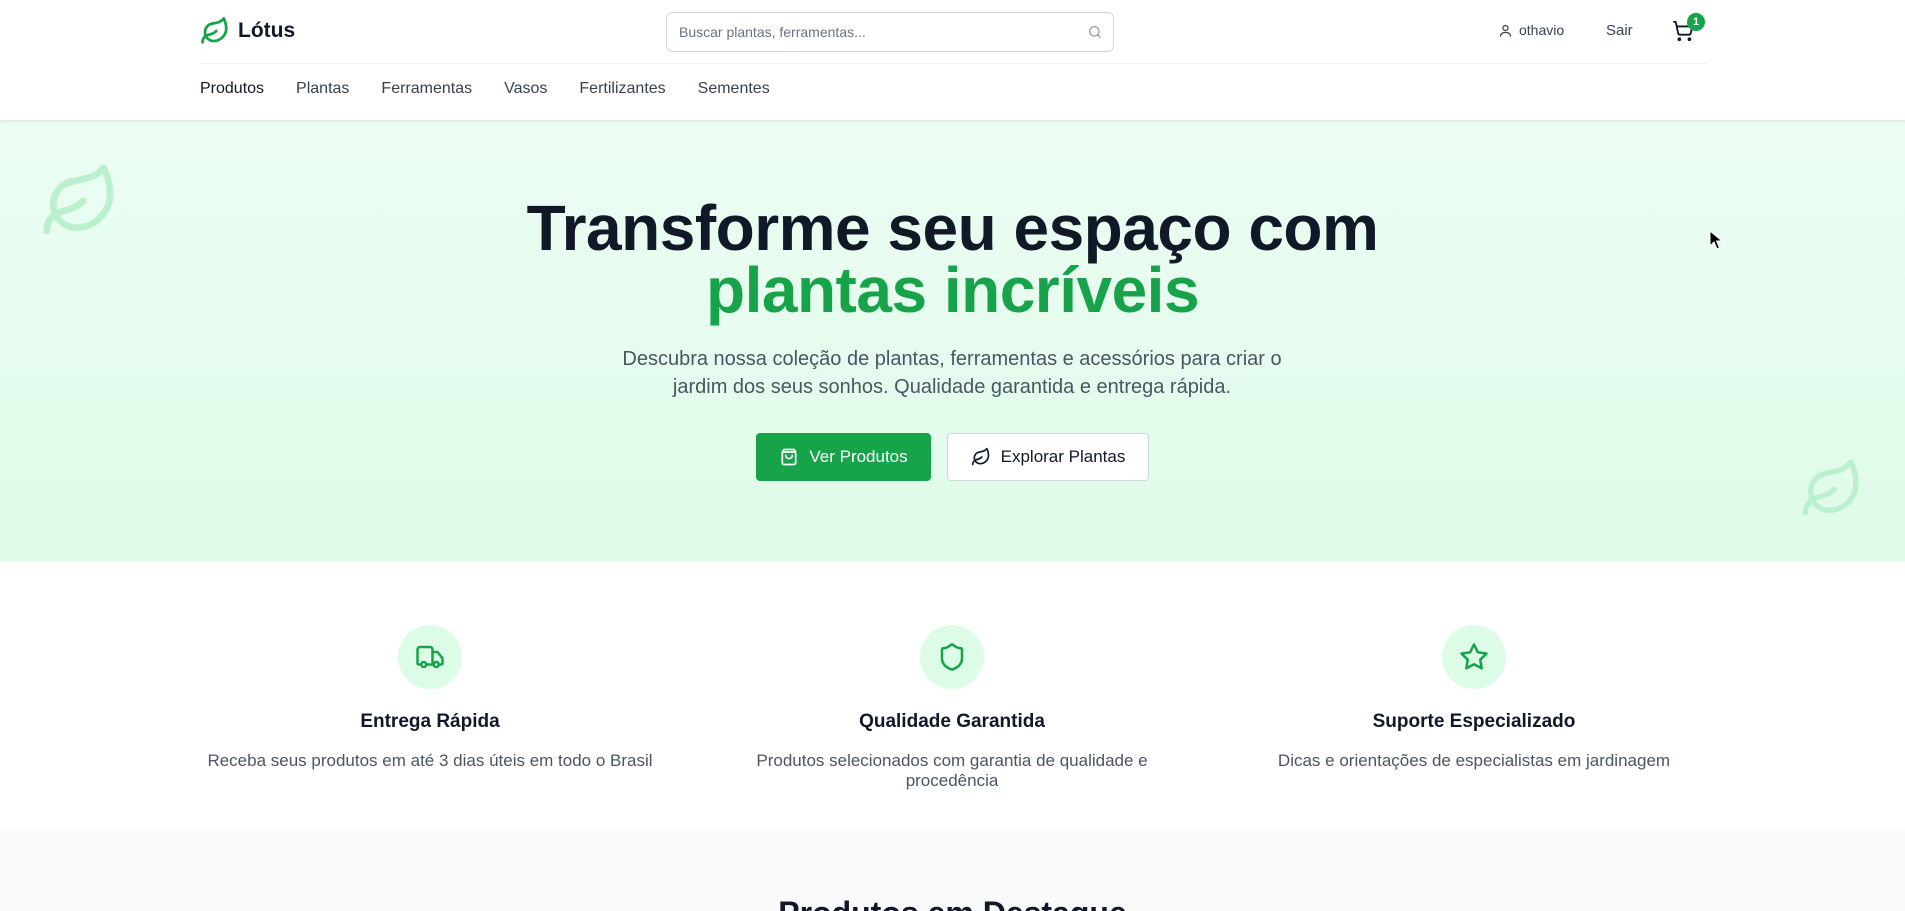  I want to click on user-account-link: othavio, so click(1531, 30).